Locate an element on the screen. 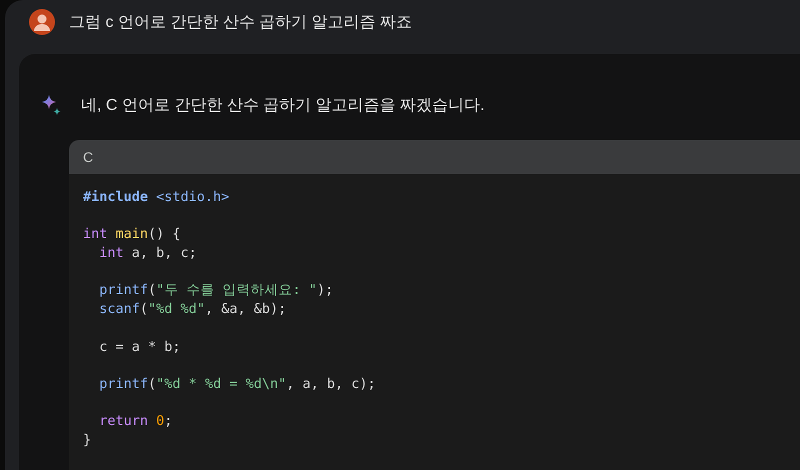 The width and height of the screenshot is (800, 470). code-language-label: C is located at coordinates (434, 157).